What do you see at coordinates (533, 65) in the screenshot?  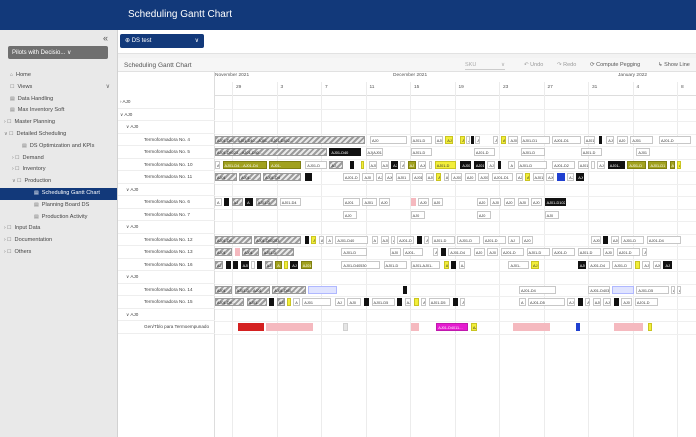 I see `undo-button: ↶ Undo` at bounding box center [533, 65].